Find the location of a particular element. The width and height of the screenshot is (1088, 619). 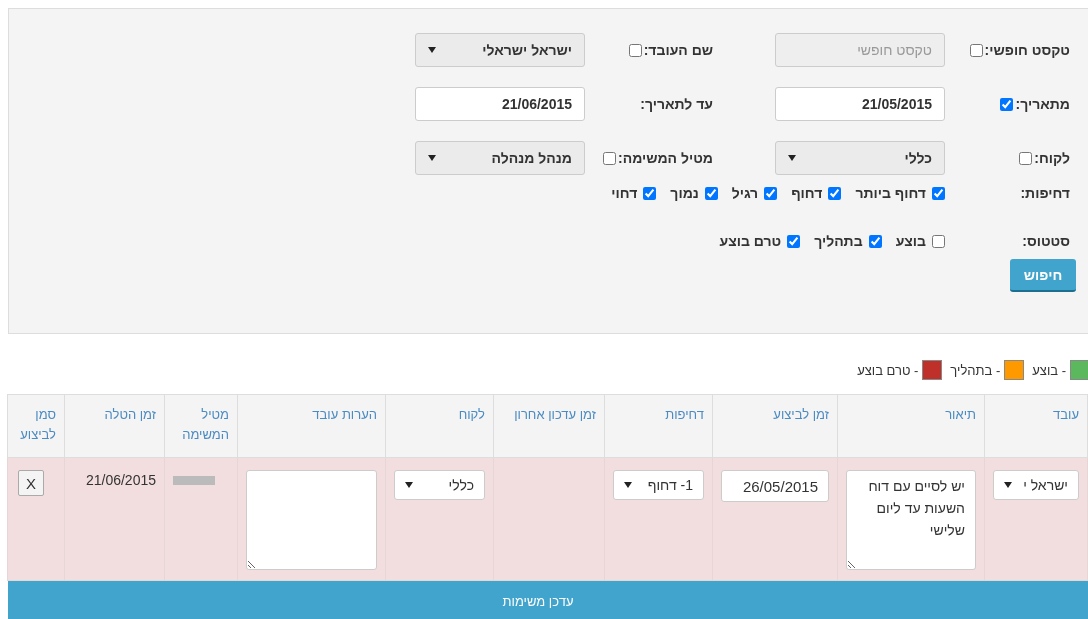

column-header: תיאור is located at coordinates (911, 426).